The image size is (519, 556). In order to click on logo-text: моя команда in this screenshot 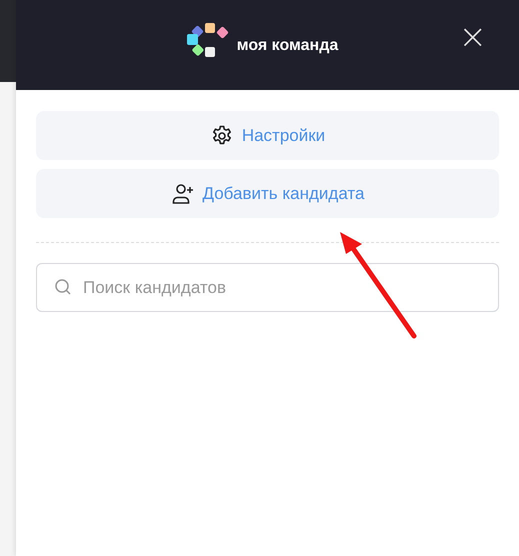, I will do `click(287, 46)`.